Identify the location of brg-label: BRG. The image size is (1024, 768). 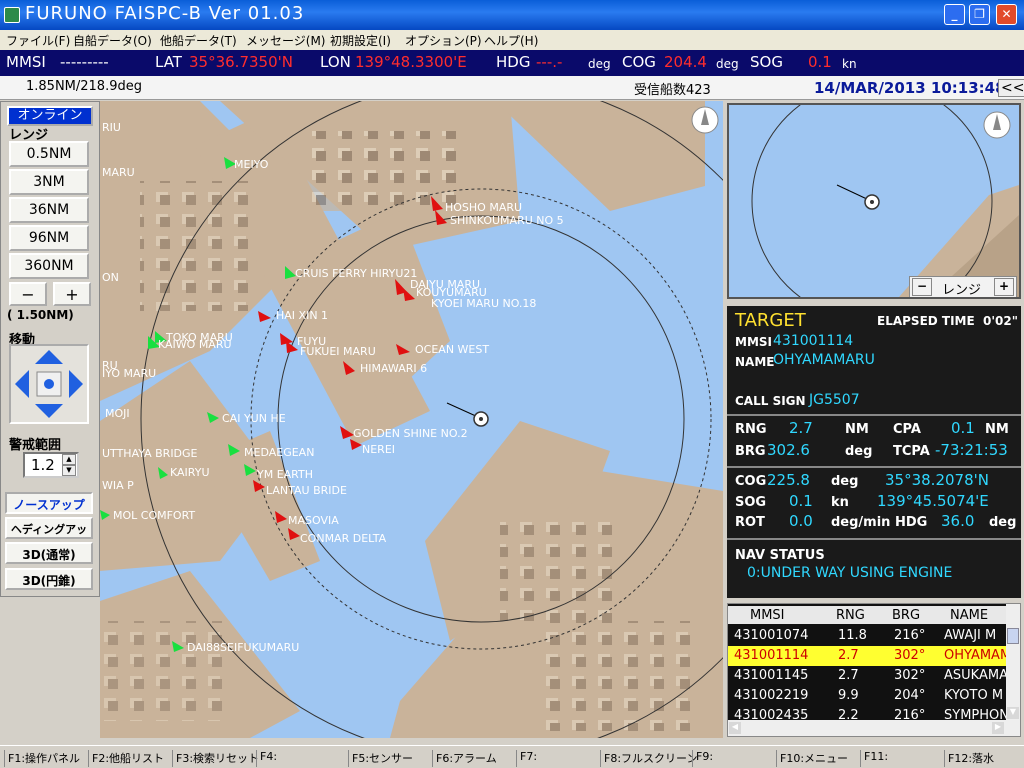
(750, 451).